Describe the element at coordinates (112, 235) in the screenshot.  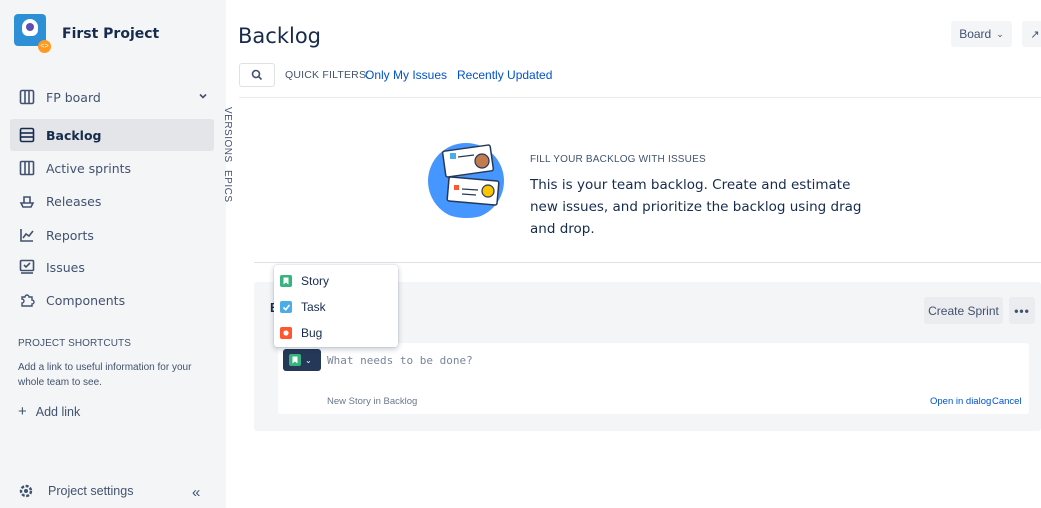
I see `sidebar-item-reports: Reports` at that location.